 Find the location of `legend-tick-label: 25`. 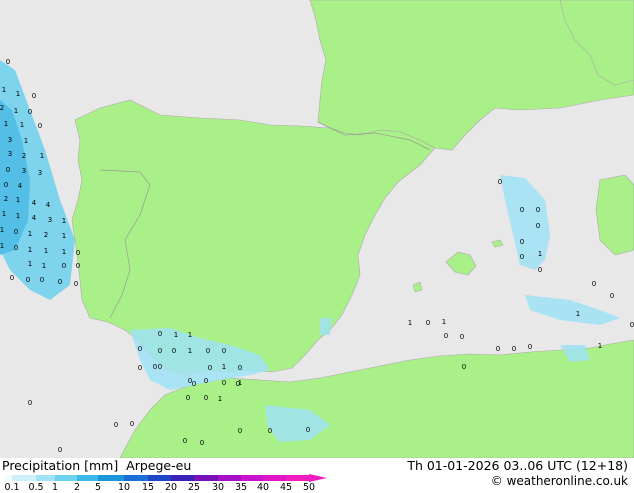

legend-tick-label: 25 is located at coordinates (194, 487).